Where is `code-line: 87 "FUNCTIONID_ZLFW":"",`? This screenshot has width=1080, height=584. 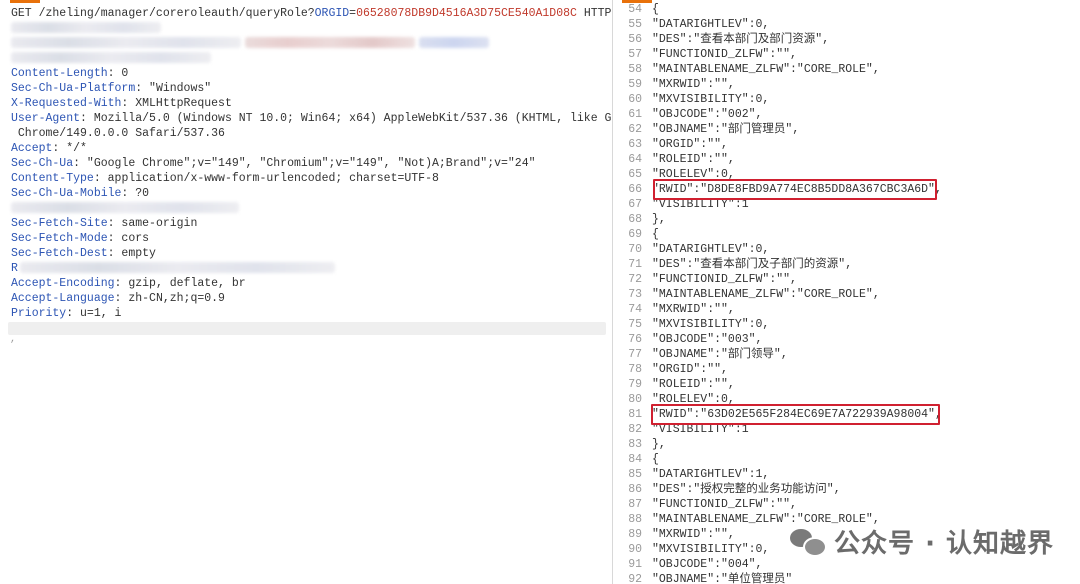 code-line: 87 "FUNCTIONID_ZLFW":"", is located at coordinates (847, 504).